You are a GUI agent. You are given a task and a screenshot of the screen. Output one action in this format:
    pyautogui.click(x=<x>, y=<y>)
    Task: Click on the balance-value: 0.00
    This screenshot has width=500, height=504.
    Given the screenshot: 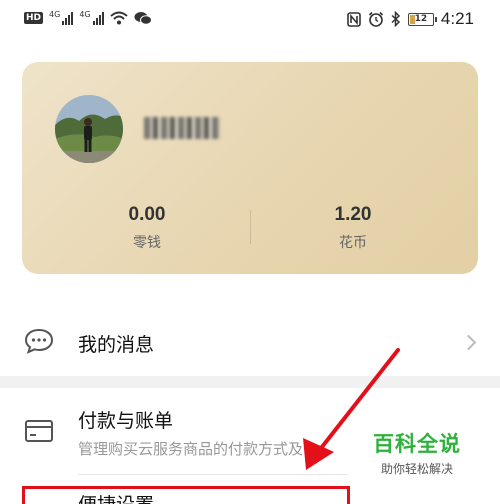 What is the action you would take?
    pyautogui.click(x=147, y=214)
    